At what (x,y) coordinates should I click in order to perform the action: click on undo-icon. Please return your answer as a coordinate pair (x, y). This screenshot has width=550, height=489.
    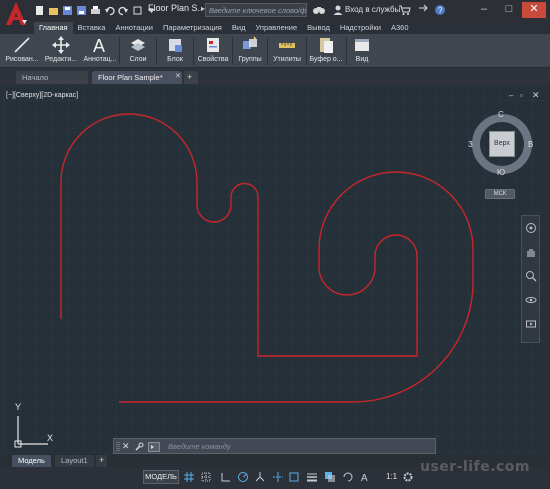
    Looking at the image, I should click on (109, 10).